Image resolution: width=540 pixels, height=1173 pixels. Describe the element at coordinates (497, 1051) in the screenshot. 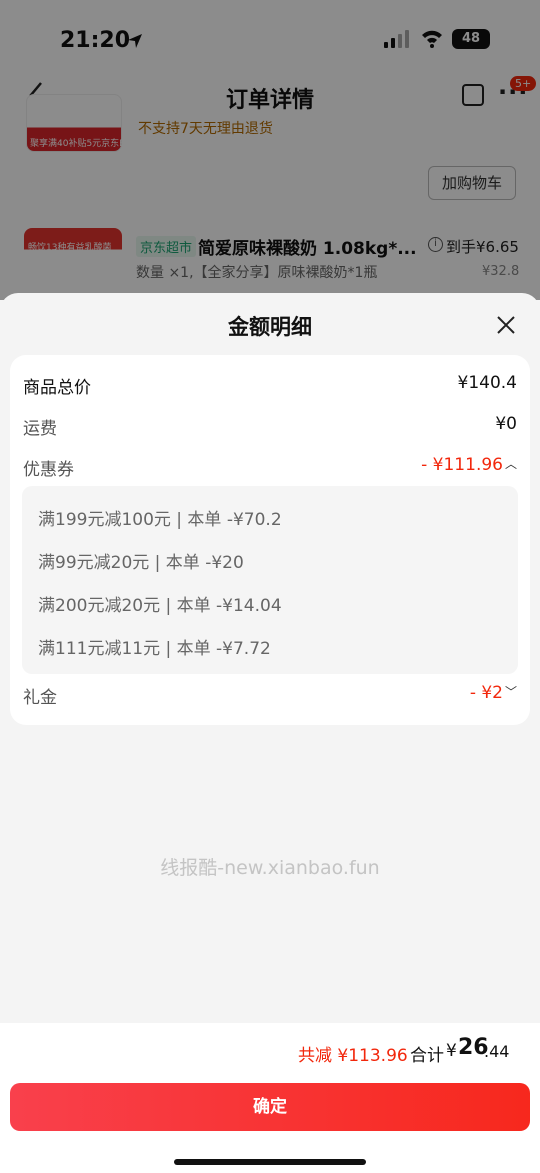

I see `total-decimal: .44` at that location.